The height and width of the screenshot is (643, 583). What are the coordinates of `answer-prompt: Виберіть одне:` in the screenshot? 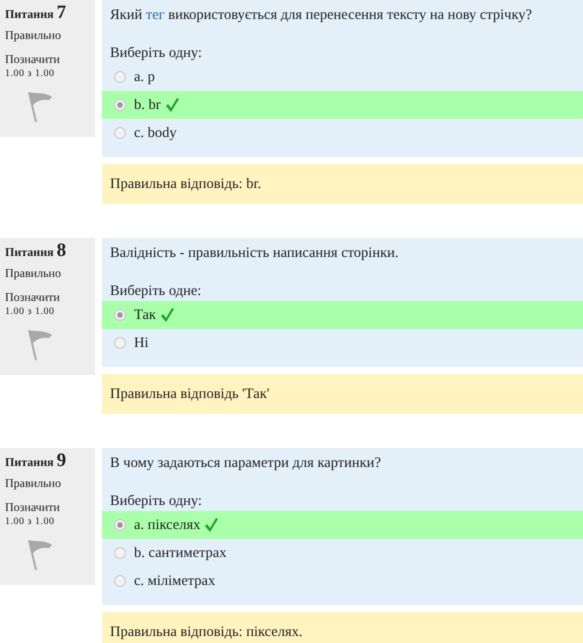 It's located at (155, 291).